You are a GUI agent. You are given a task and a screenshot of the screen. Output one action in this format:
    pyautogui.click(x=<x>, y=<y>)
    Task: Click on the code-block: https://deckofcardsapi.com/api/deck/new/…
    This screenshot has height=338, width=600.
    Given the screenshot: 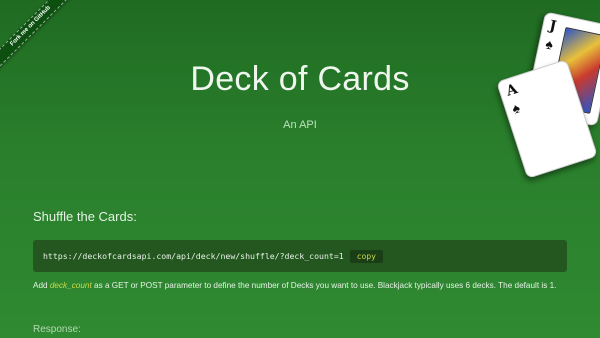 What is the action you would take?
    pyautogui.click(x=300, y=256)
    